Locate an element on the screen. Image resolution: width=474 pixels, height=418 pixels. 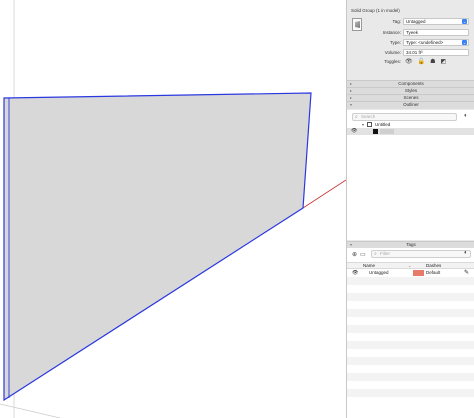
outliner-item-name: Tyeek is located at coordinates (387, 131).